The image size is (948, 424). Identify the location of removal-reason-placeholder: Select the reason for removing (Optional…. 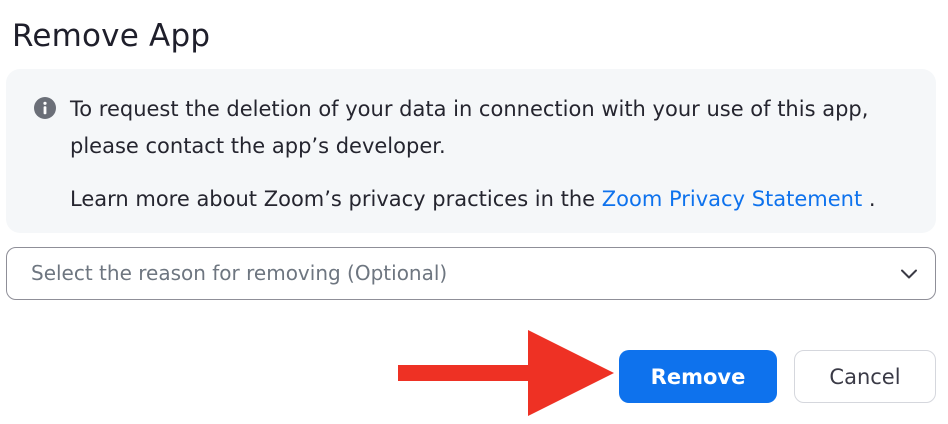
(239, 273).